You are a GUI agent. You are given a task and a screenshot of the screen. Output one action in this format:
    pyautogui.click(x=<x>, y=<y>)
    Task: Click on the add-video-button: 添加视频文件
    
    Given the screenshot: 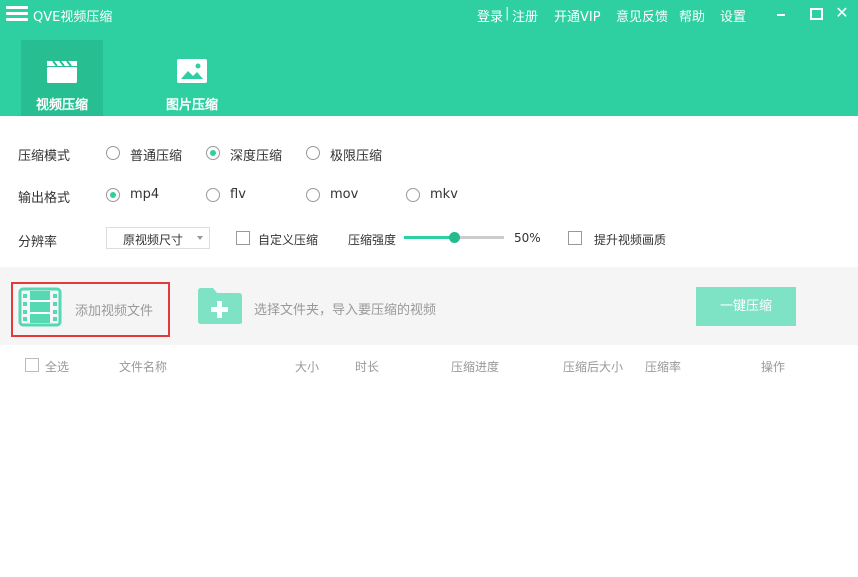 What is the action you would take?
    pyautogui.click(x=90, y=309)
    